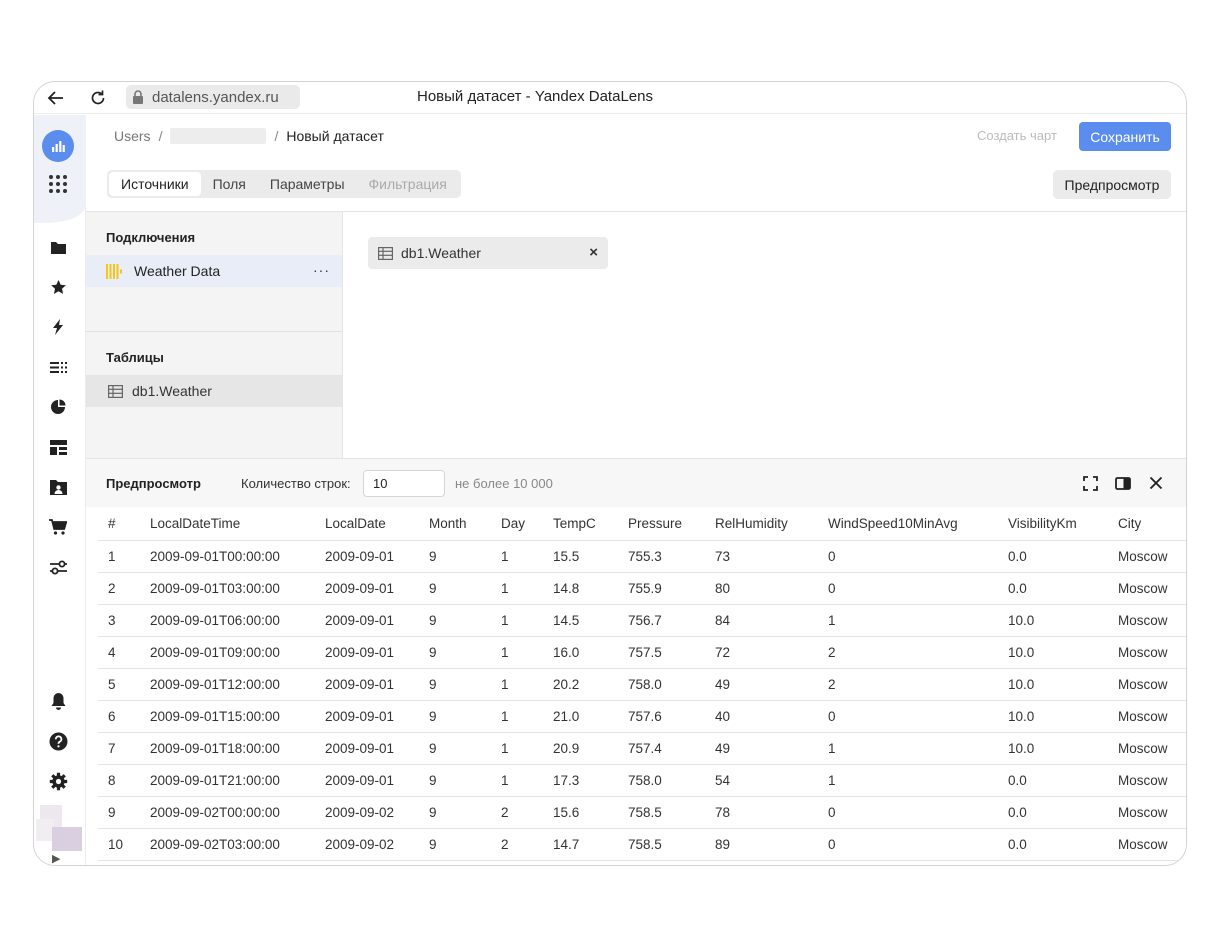 The height and width of the screenshot is (947, 1220). Describe the element at coordinates (58, 407) in the screenshot. I see `pie-chart-icon` at that location.